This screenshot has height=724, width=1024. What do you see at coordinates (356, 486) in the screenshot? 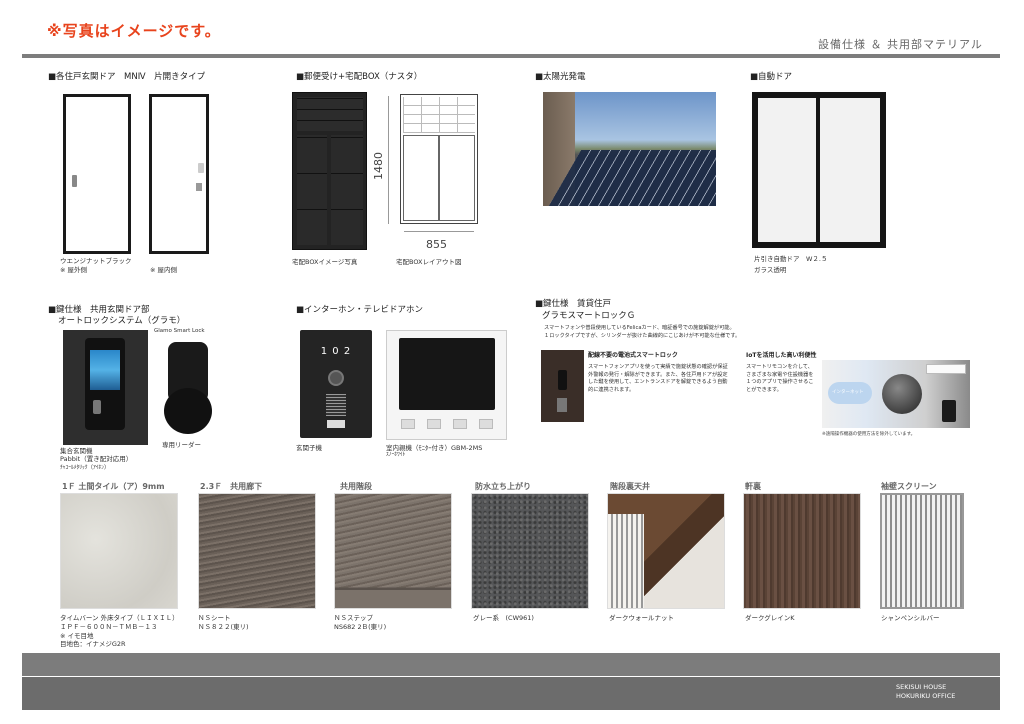
I see `material-label-stairs: 共用階段` at bounding box center [356, 486].